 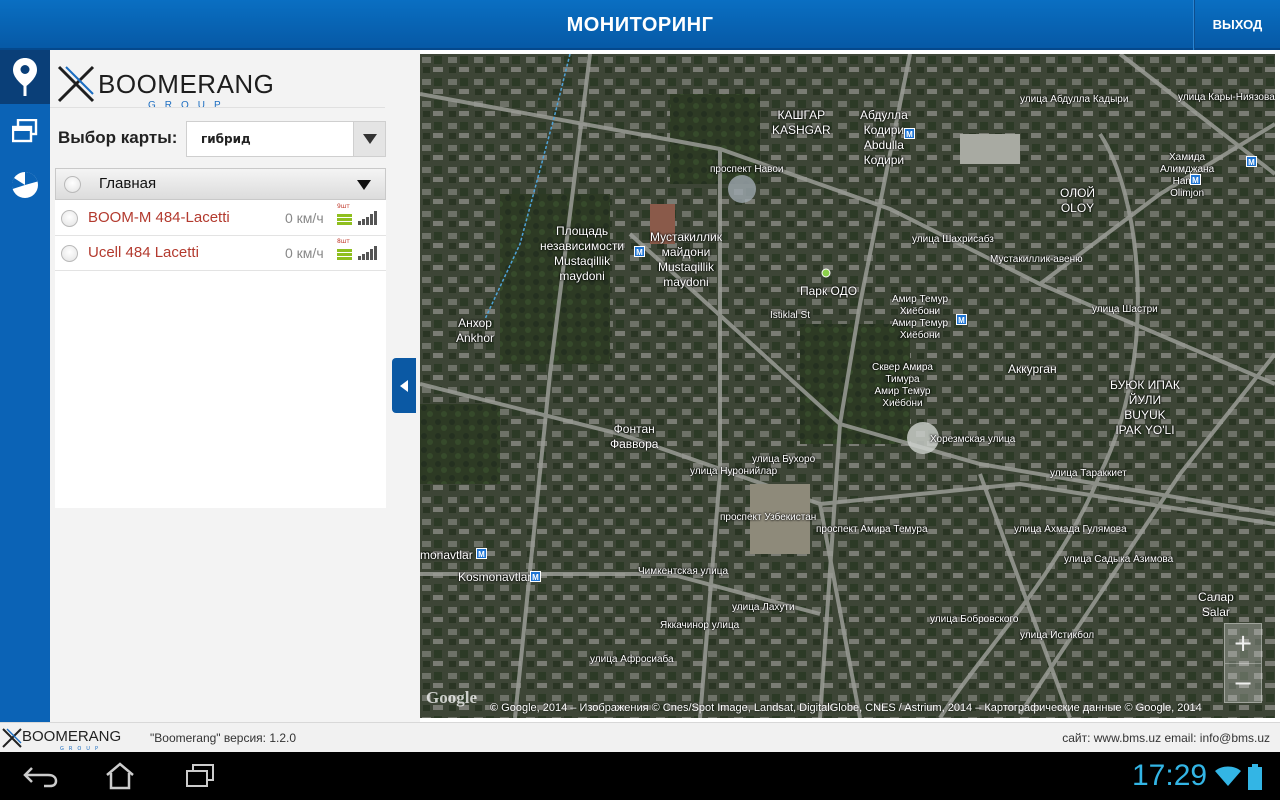 What do you see at coordinates (343, 206) in the screenshot?
I see `satellite-count: 9шт` at bounding box center [343, 206].